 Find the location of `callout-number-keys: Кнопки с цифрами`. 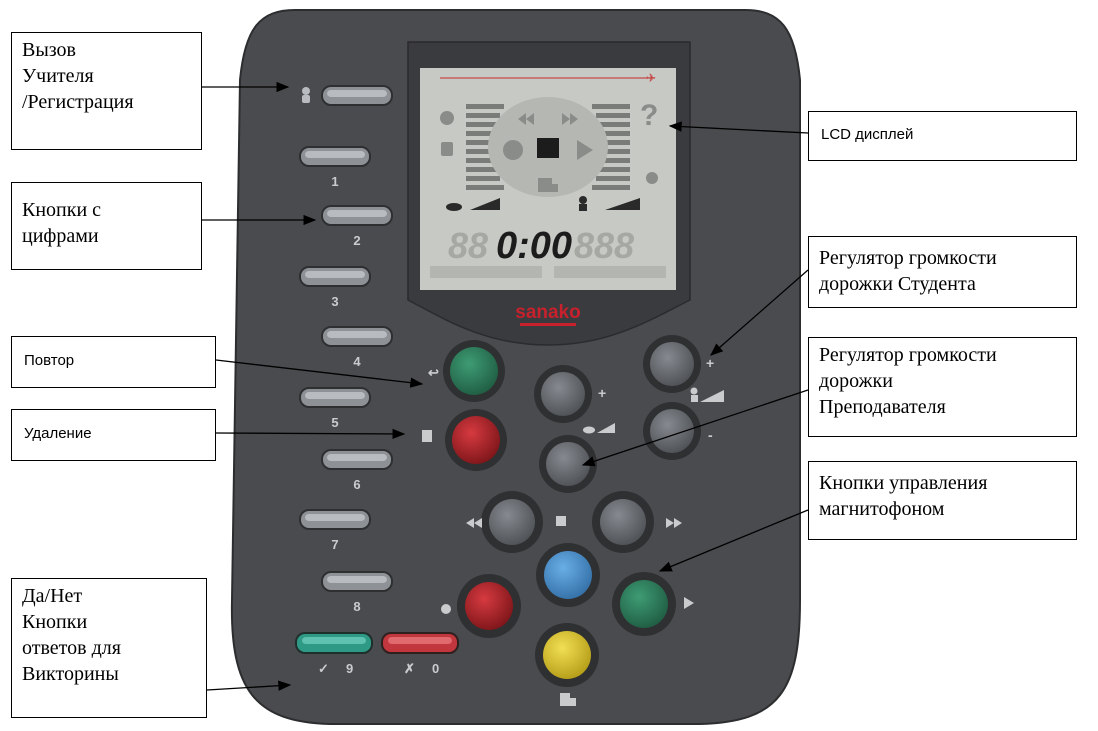

callout-number-keys: Кнопки с цифрами is located at coordinates (106, 226).